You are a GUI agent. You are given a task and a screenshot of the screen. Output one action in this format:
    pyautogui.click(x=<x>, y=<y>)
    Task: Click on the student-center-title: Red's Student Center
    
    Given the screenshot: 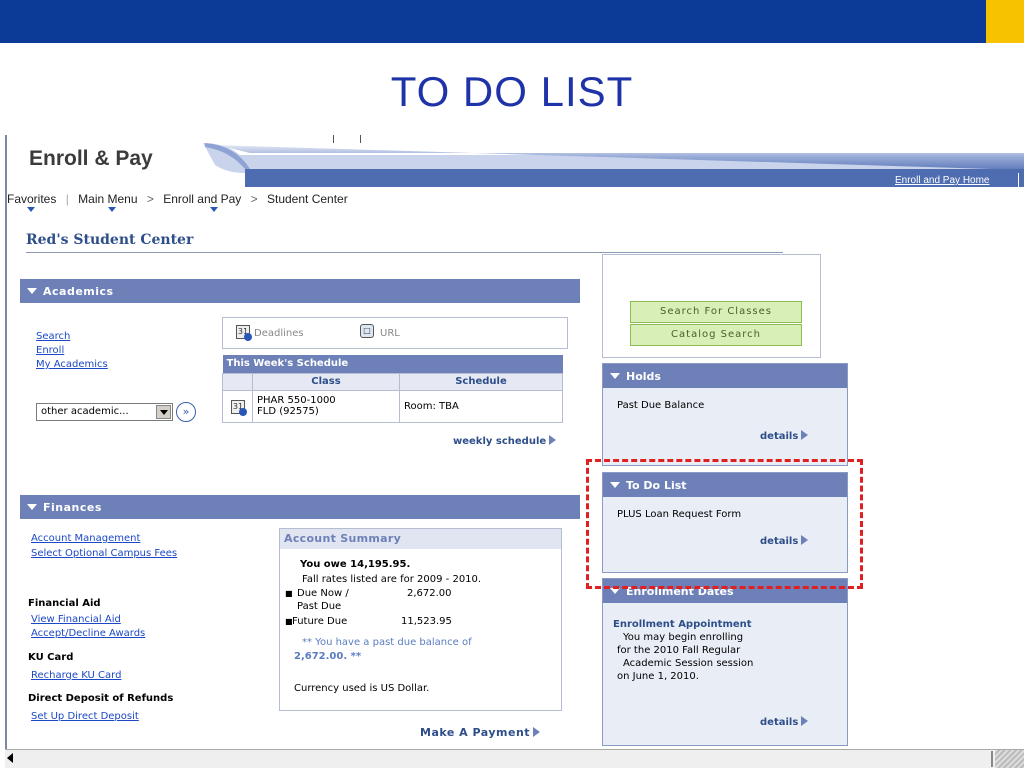 What is the action you would take?
    pyautogui.click(x=110, y=240)
    